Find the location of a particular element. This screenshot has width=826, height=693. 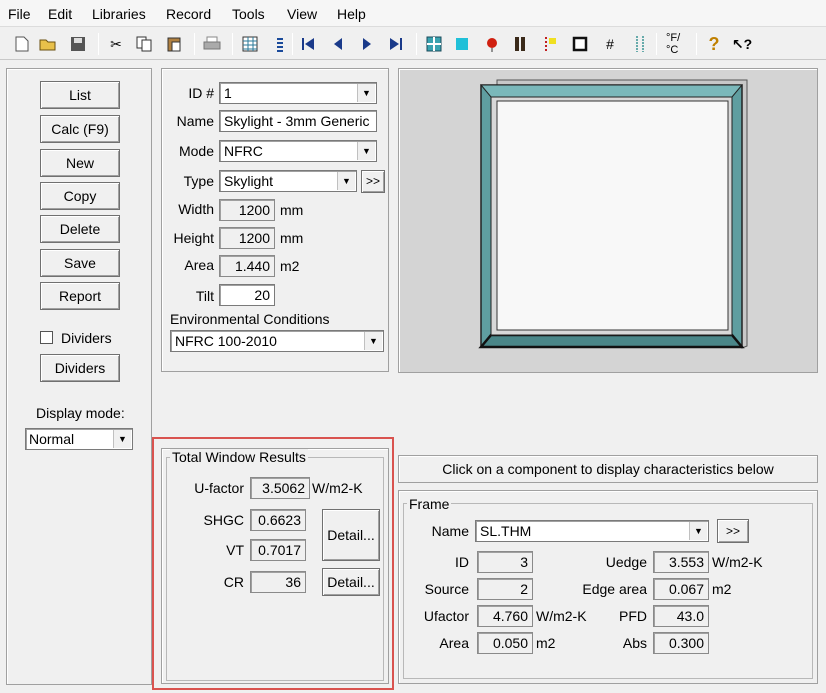

gap-icon is located at coordinates (462, 44).